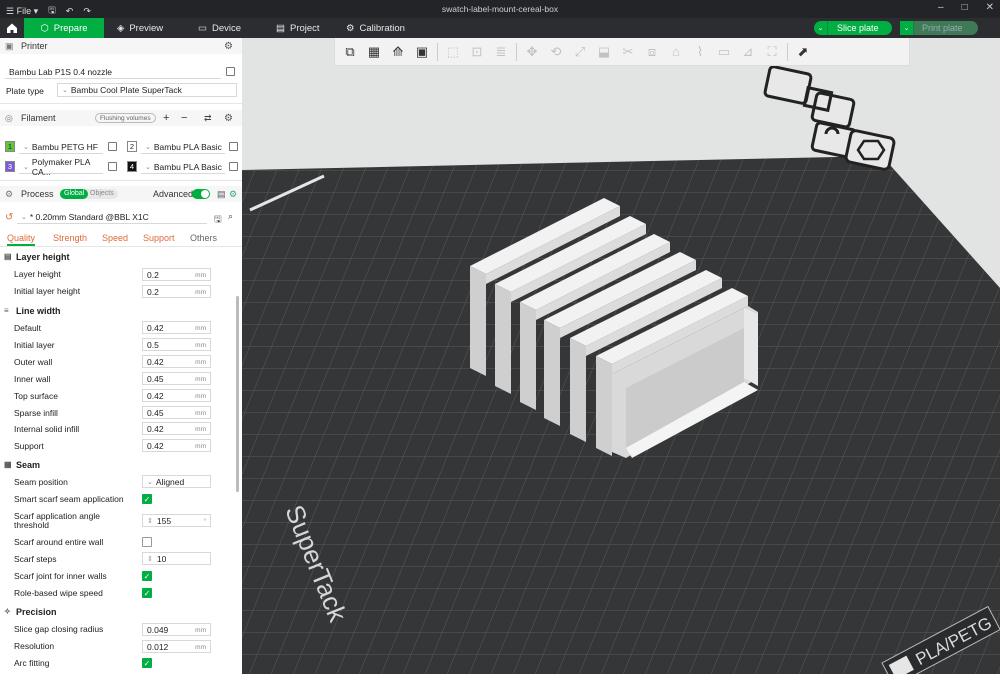 Image resolution: width=1000 pixels, height=674 pixels. Describe the element at coordinates (176, 445) in the screenshot. I see `lw-support-input: 0.42 mm` at that location.